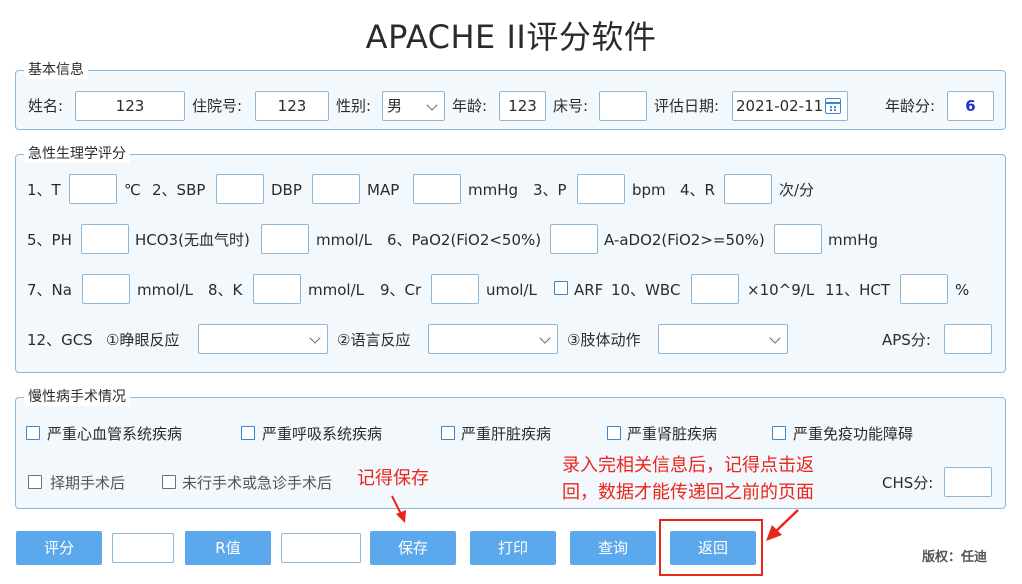 The width and height of the screenshot is (1022, 584). What do you see at coordinates (687, 106) in the screenshot?
I see `date-label: 评估日期:` at bounding box center [687, 106].